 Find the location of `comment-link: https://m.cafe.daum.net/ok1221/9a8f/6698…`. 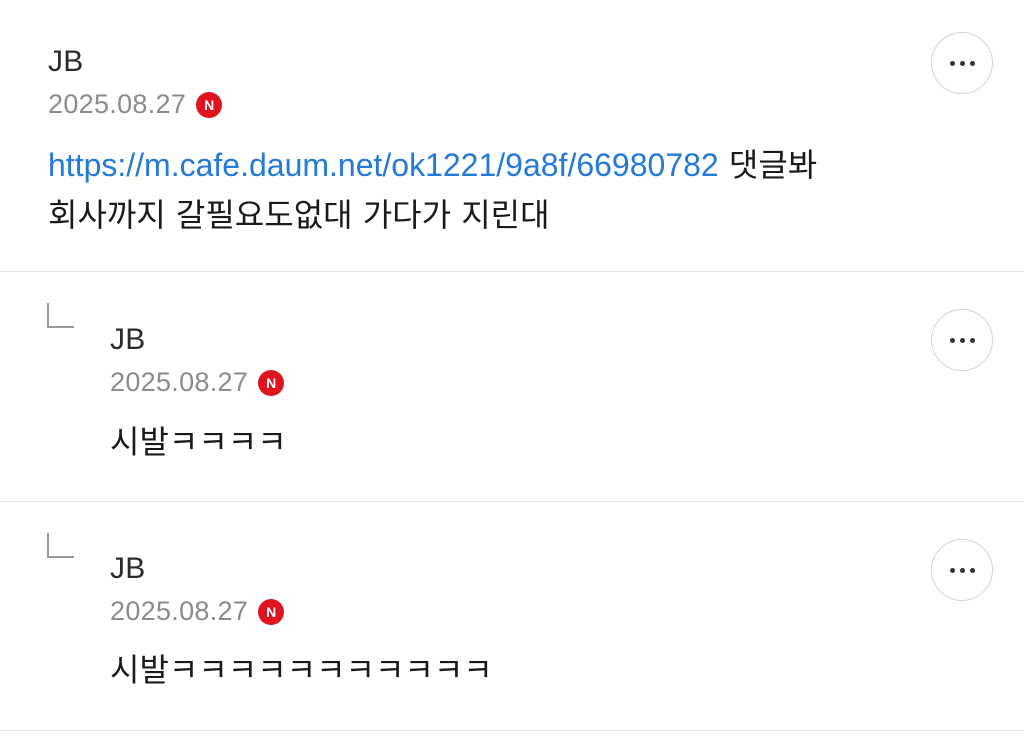

comment-link: https://m.cafe.daum.net/ok1221/9a8f/6698… is located at coordinates (383, 165).